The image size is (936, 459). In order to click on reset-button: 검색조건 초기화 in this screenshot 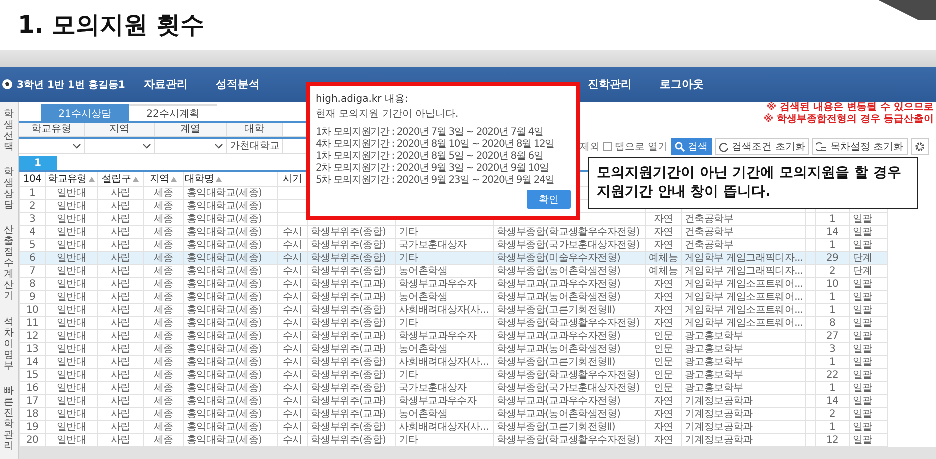, I will do `click(762, 146)`.